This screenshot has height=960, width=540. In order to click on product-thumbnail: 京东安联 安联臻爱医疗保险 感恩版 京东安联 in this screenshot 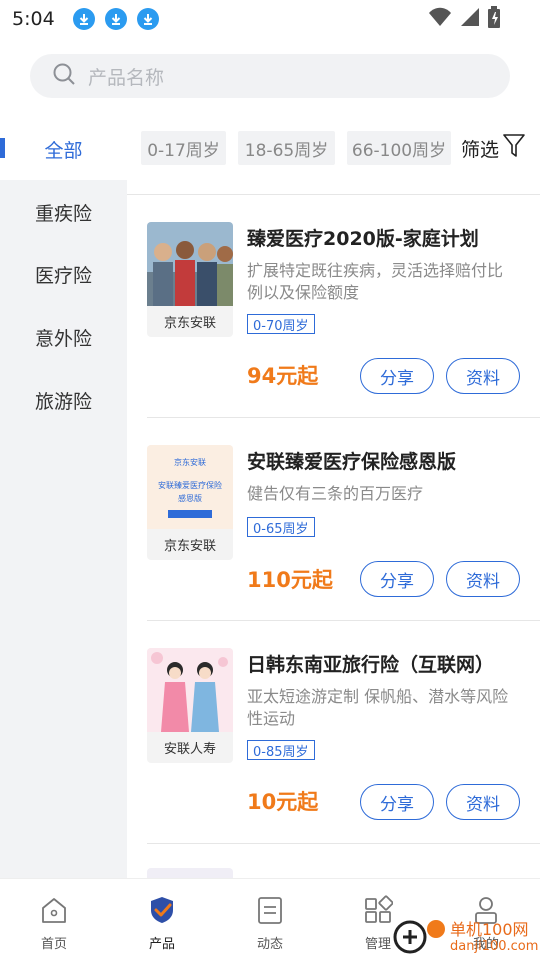, I will do `click(190, 502)`.